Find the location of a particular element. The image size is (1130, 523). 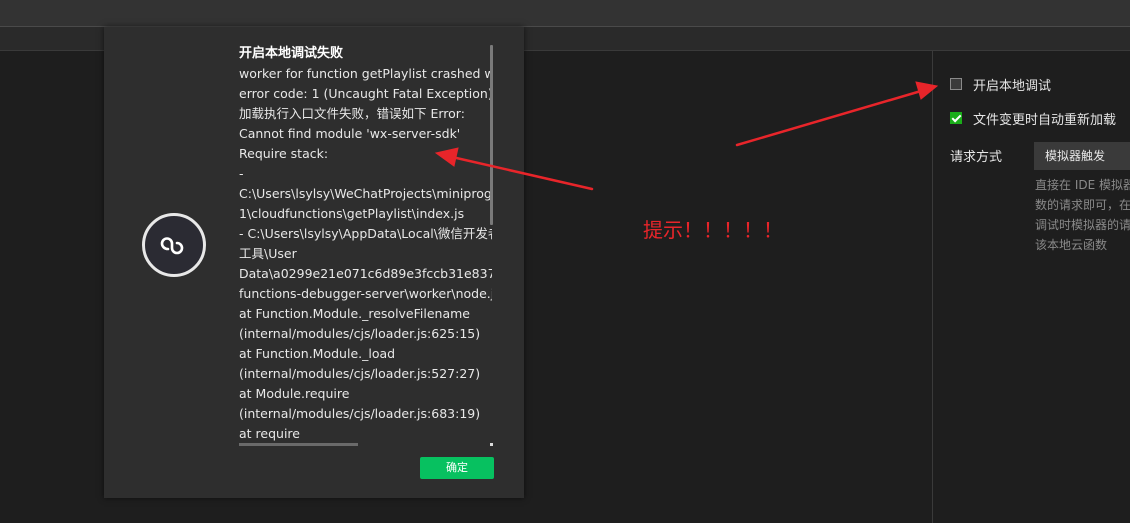

annotation-arrowhead-right is located at coordinates (927, 90).